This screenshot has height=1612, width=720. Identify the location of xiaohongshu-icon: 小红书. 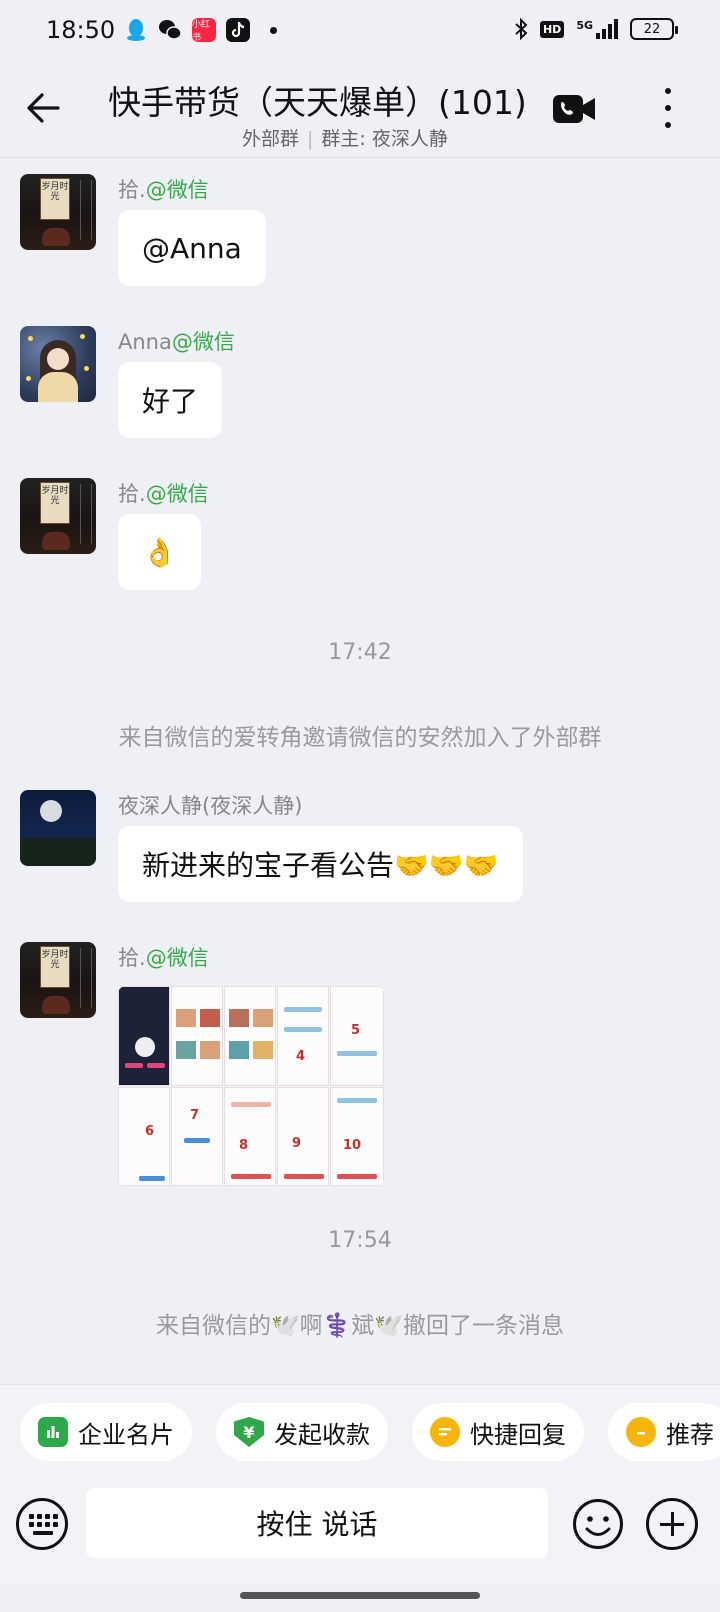
(204, 30).